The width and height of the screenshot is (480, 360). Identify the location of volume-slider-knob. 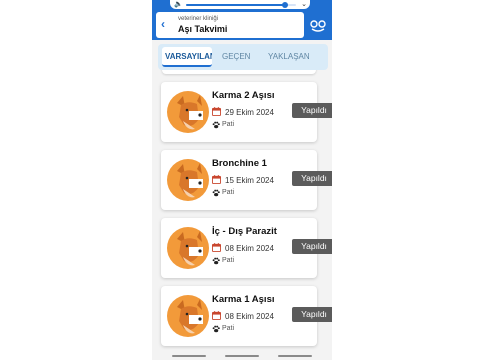
(285, 5).